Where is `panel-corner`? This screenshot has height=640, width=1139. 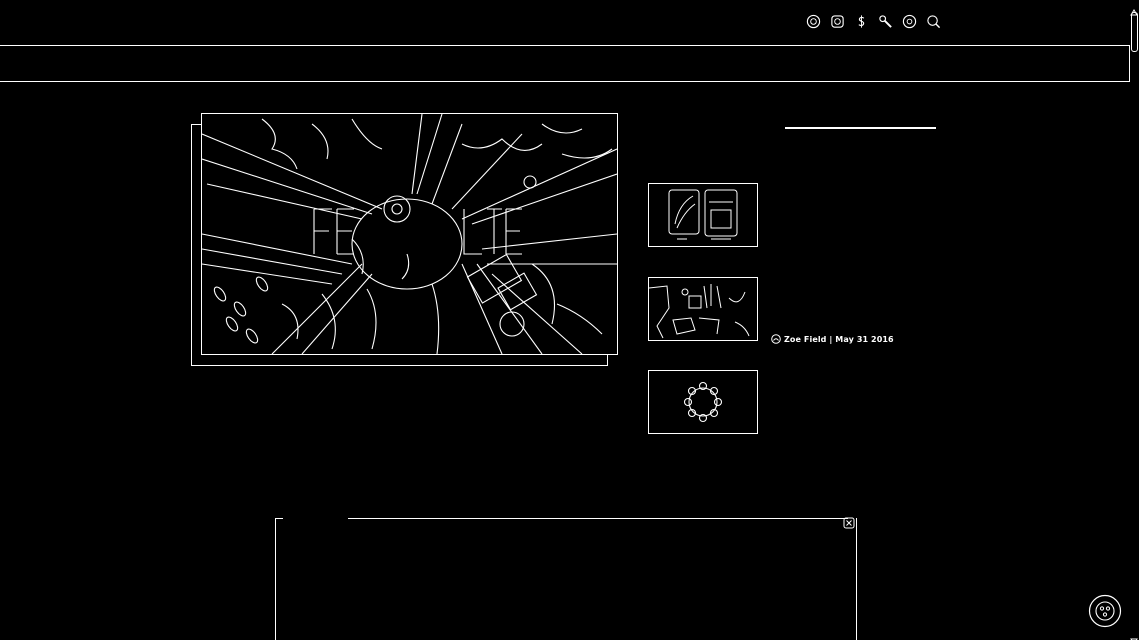 panel-corner is located at coordinates (279, 518).